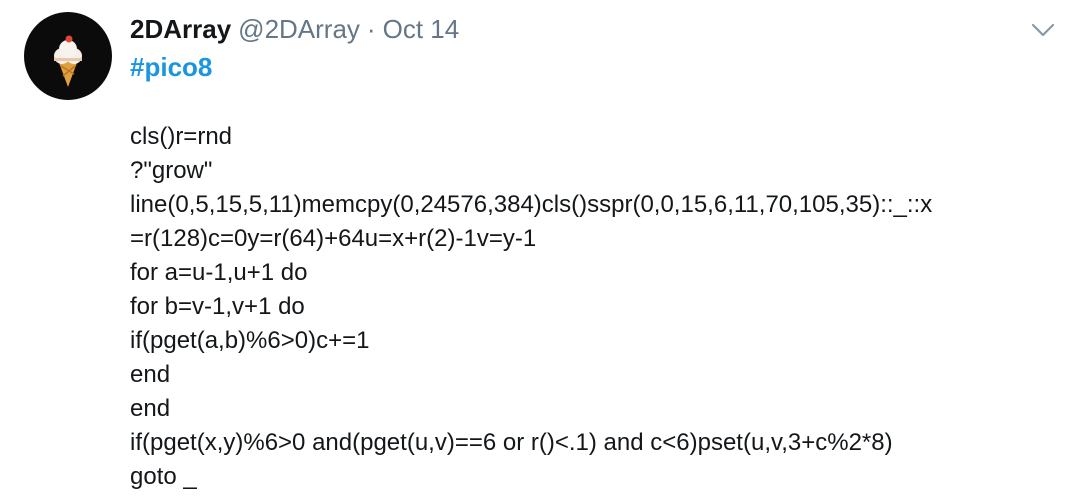 Image resolution: width=1080 pixels, height=504 pixels. I want to click on code-line: goto _, so click(163, 476).